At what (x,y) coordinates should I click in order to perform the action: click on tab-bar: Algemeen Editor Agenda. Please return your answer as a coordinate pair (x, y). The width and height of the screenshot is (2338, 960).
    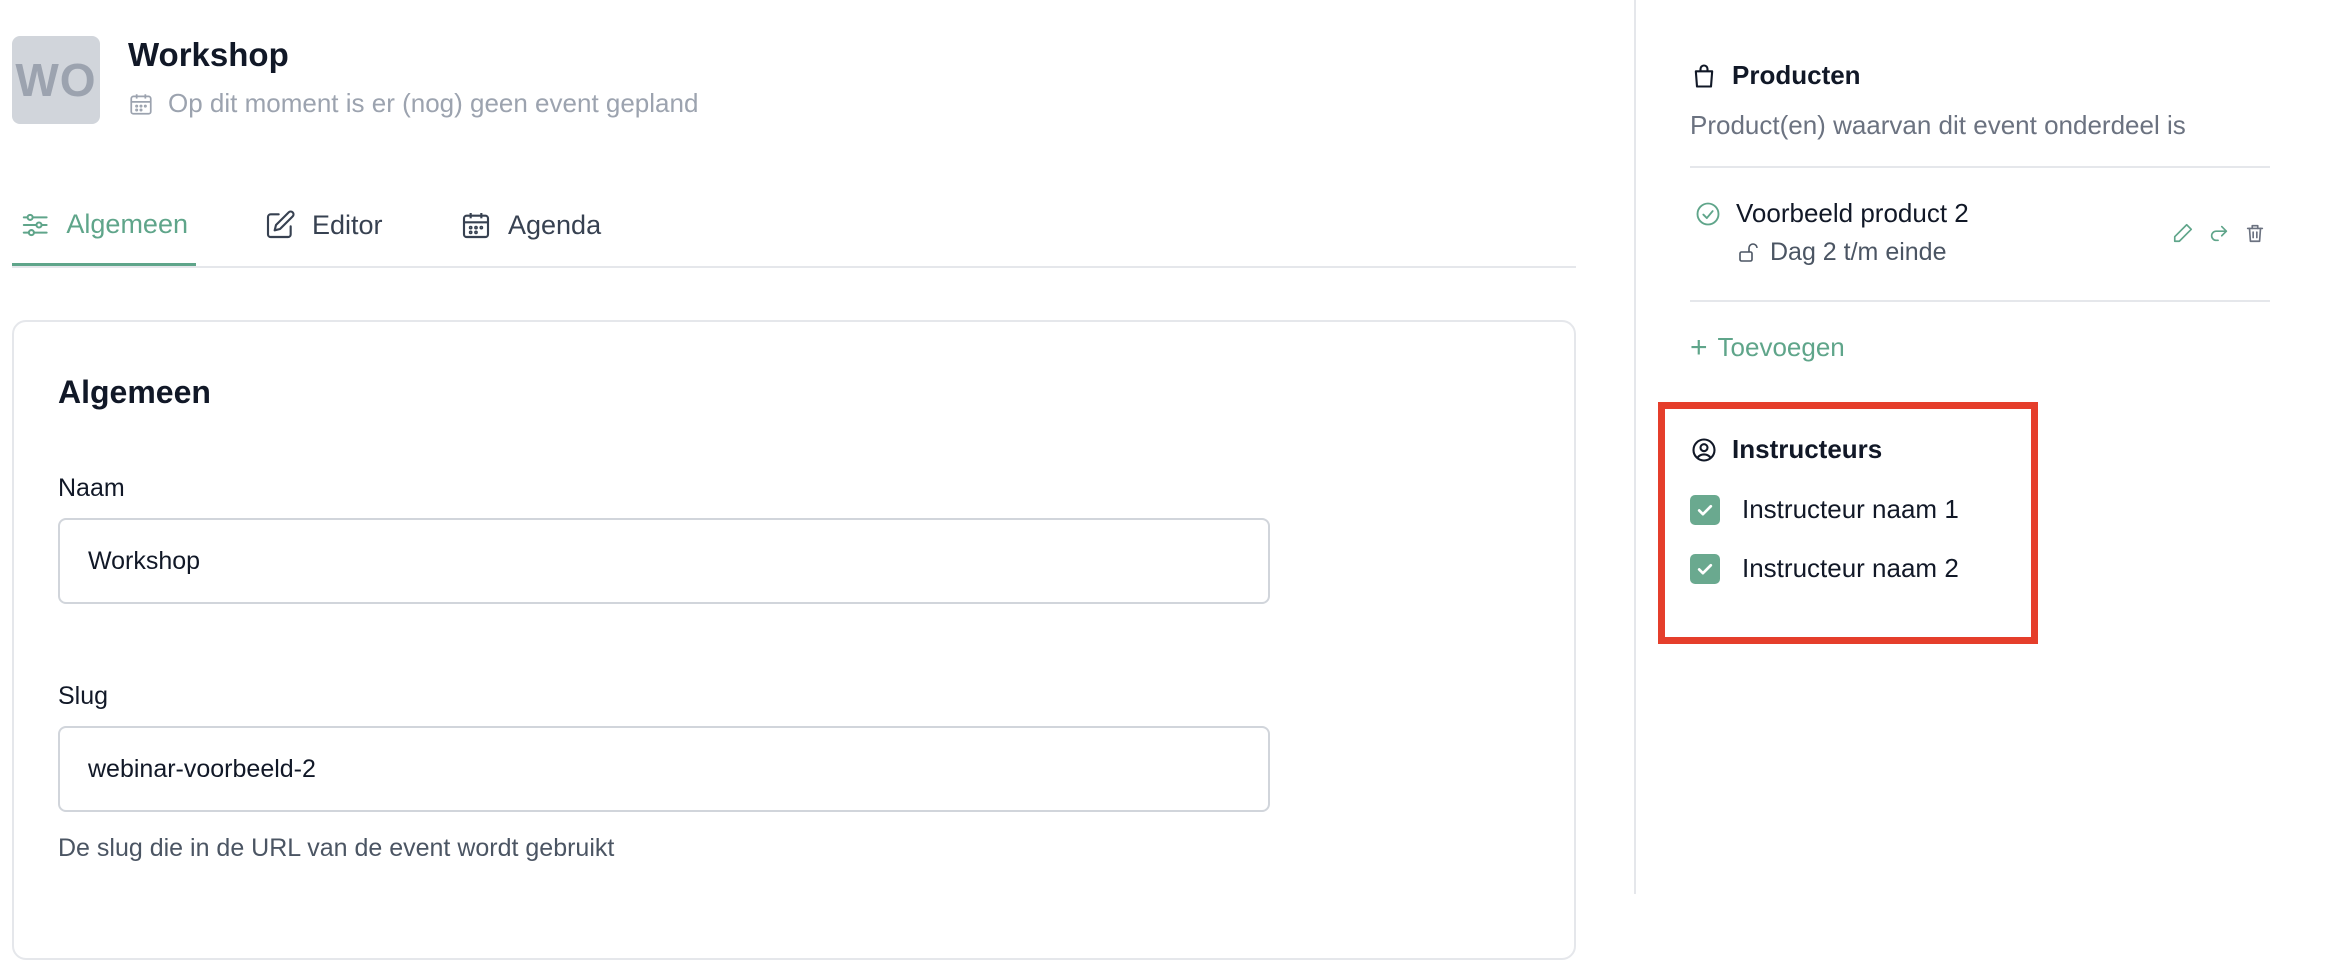
    Looking at the image, I should click on (794, 227).